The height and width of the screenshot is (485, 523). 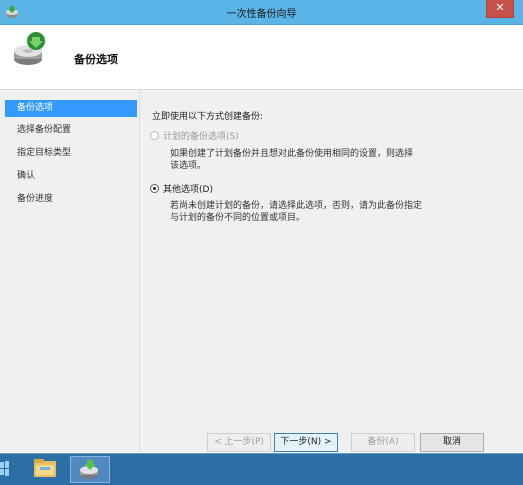 I want to click on window-title: 一次性备份向导, so click(x=261, y=14).